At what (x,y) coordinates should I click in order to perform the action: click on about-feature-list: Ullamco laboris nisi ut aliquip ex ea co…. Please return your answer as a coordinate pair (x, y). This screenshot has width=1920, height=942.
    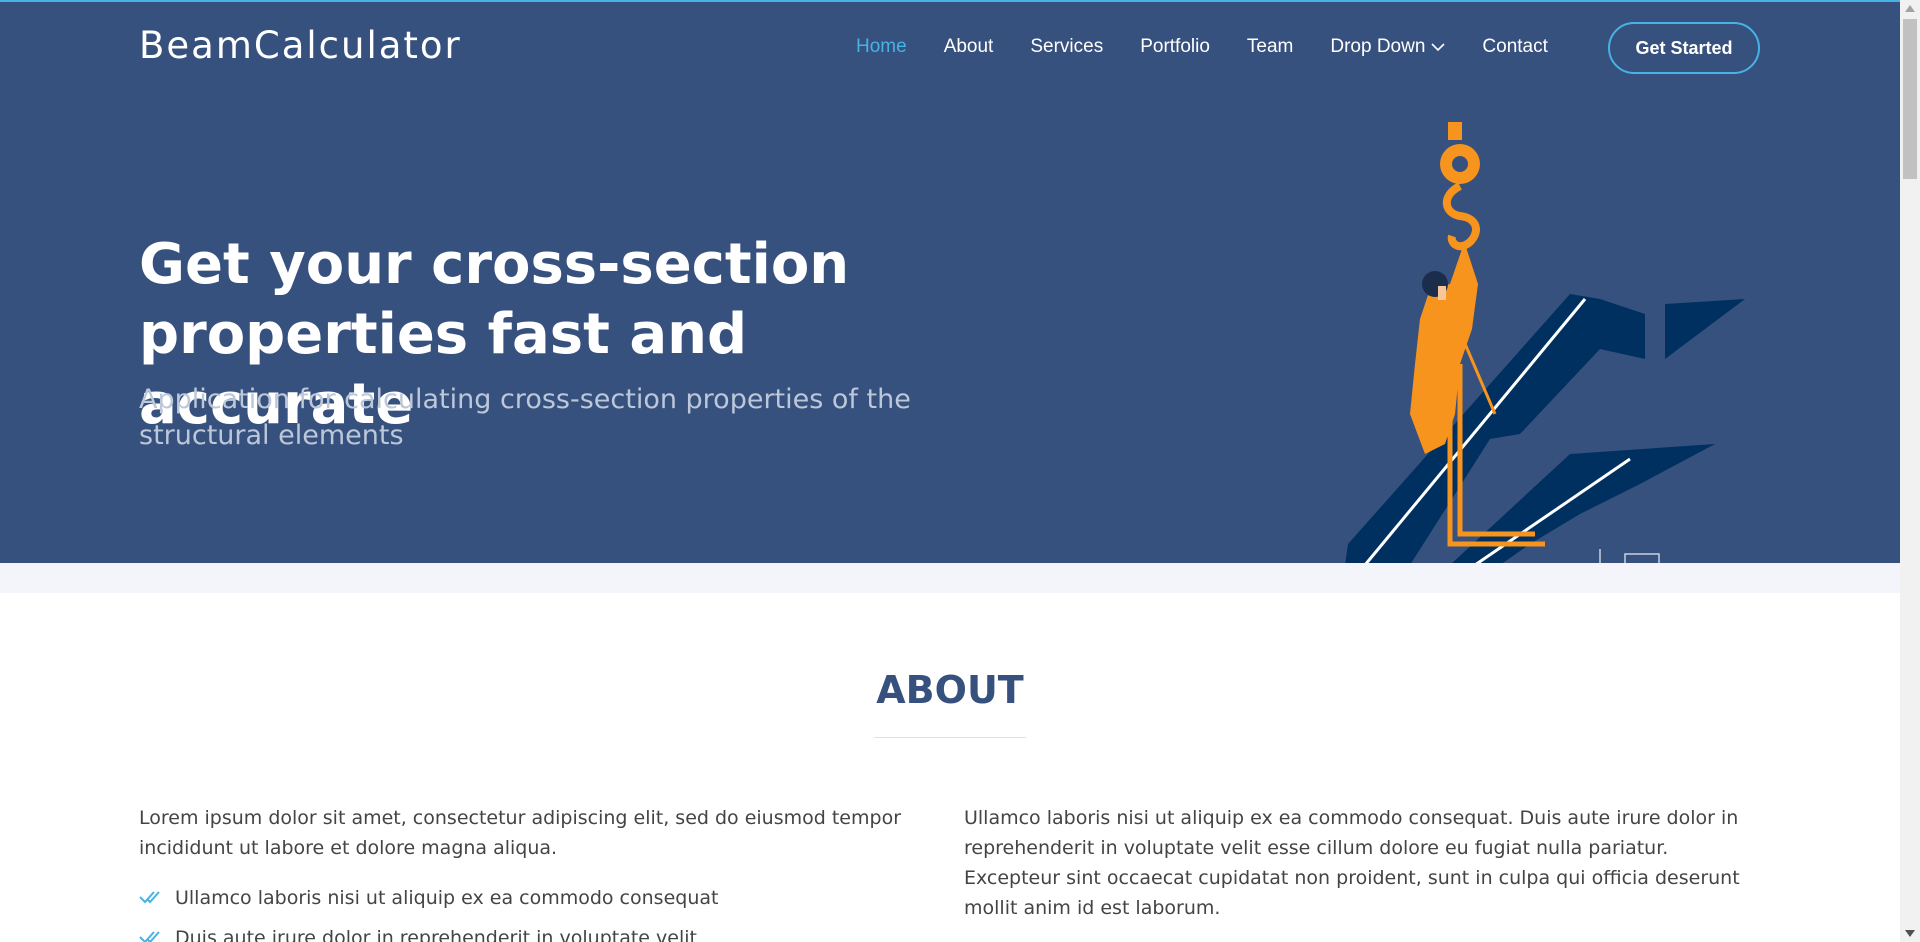
    Looking at the image, I should click on (529, 912).